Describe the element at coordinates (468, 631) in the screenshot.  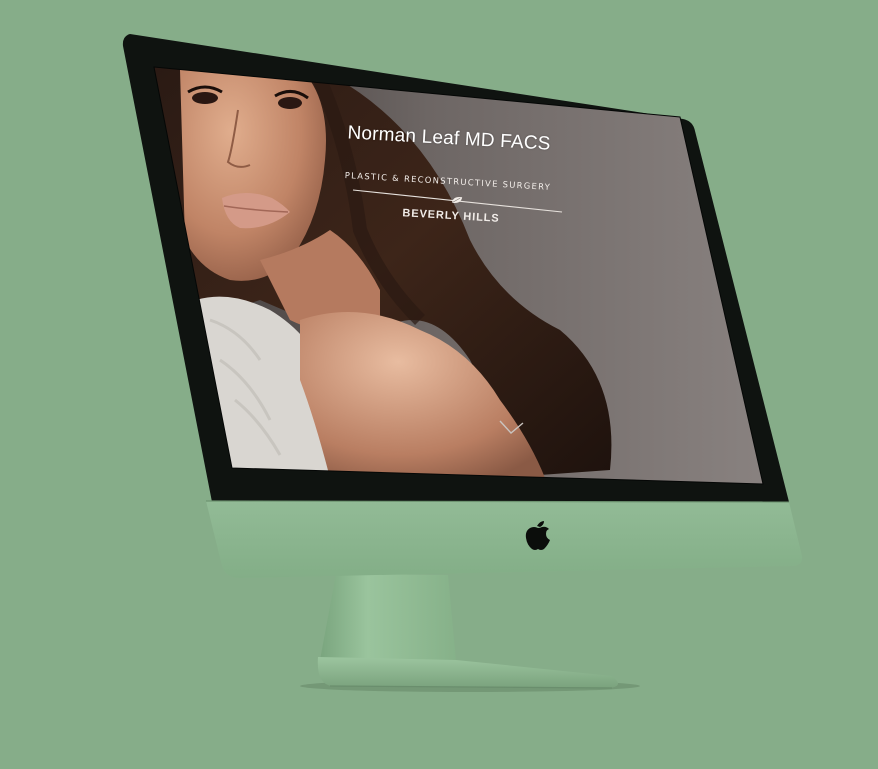
I see `monitor-stand` at that location.